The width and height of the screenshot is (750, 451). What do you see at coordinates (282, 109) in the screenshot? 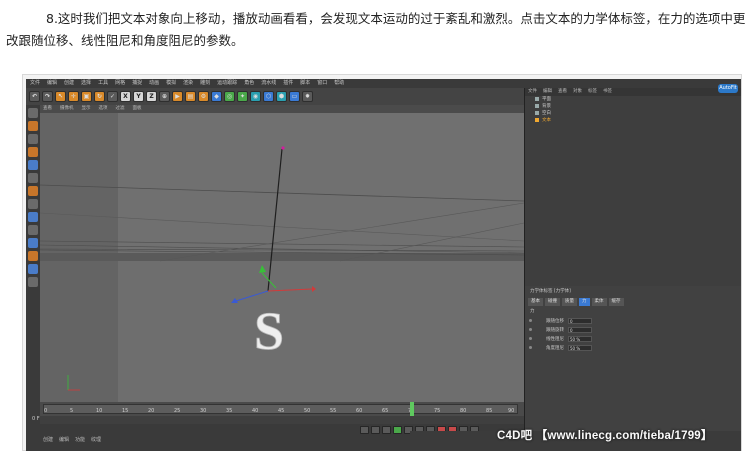
I see `viewport-menu: 查看 摄像机 显示 选项 过滤 面板` at bounding box center [282, 109].